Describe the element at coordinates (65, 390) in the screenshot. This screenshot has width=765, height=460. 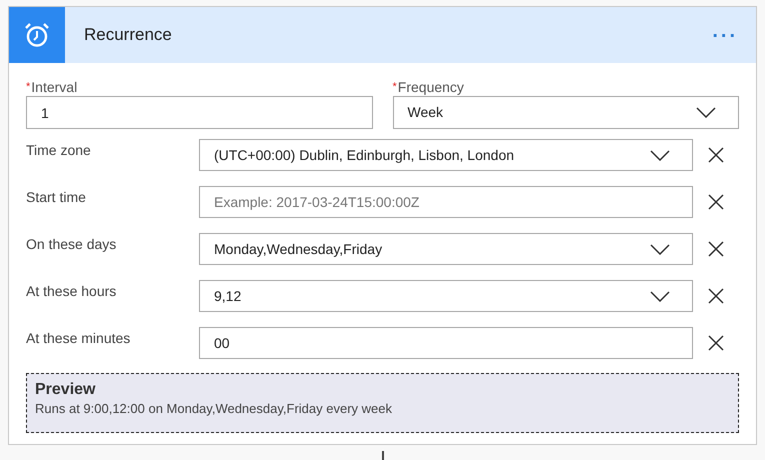
I see `preview-title: Preview` at that location.